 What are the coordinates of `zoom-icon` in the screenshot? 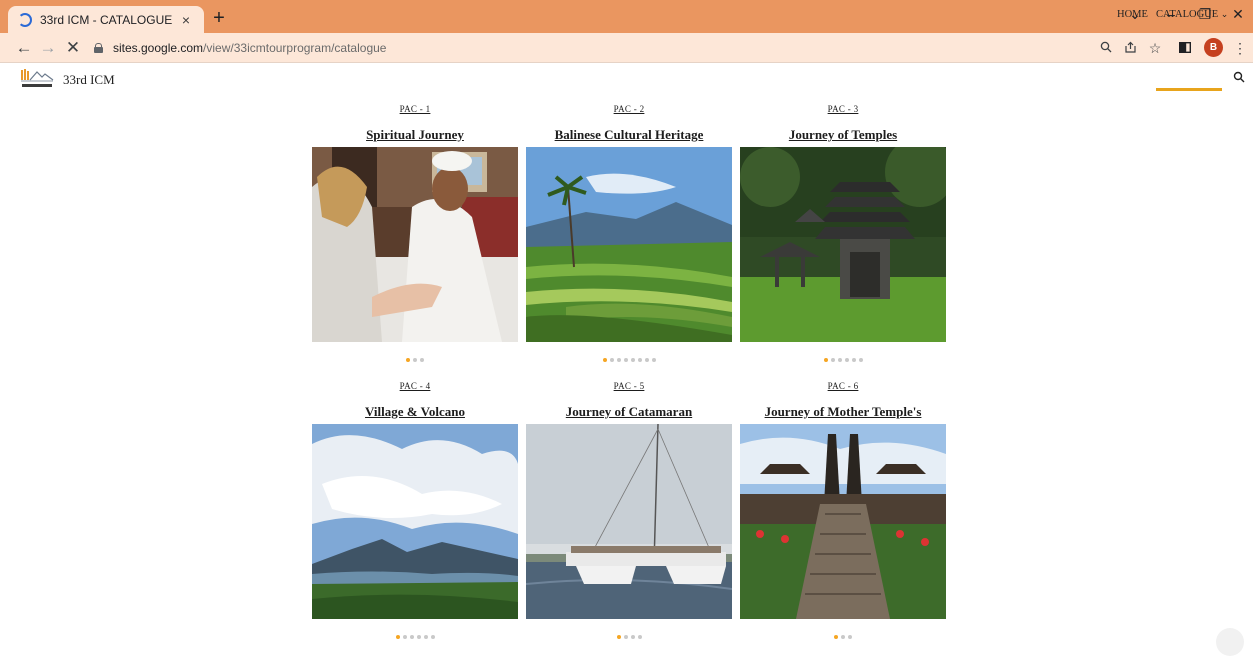 It's located at (1106, 48).